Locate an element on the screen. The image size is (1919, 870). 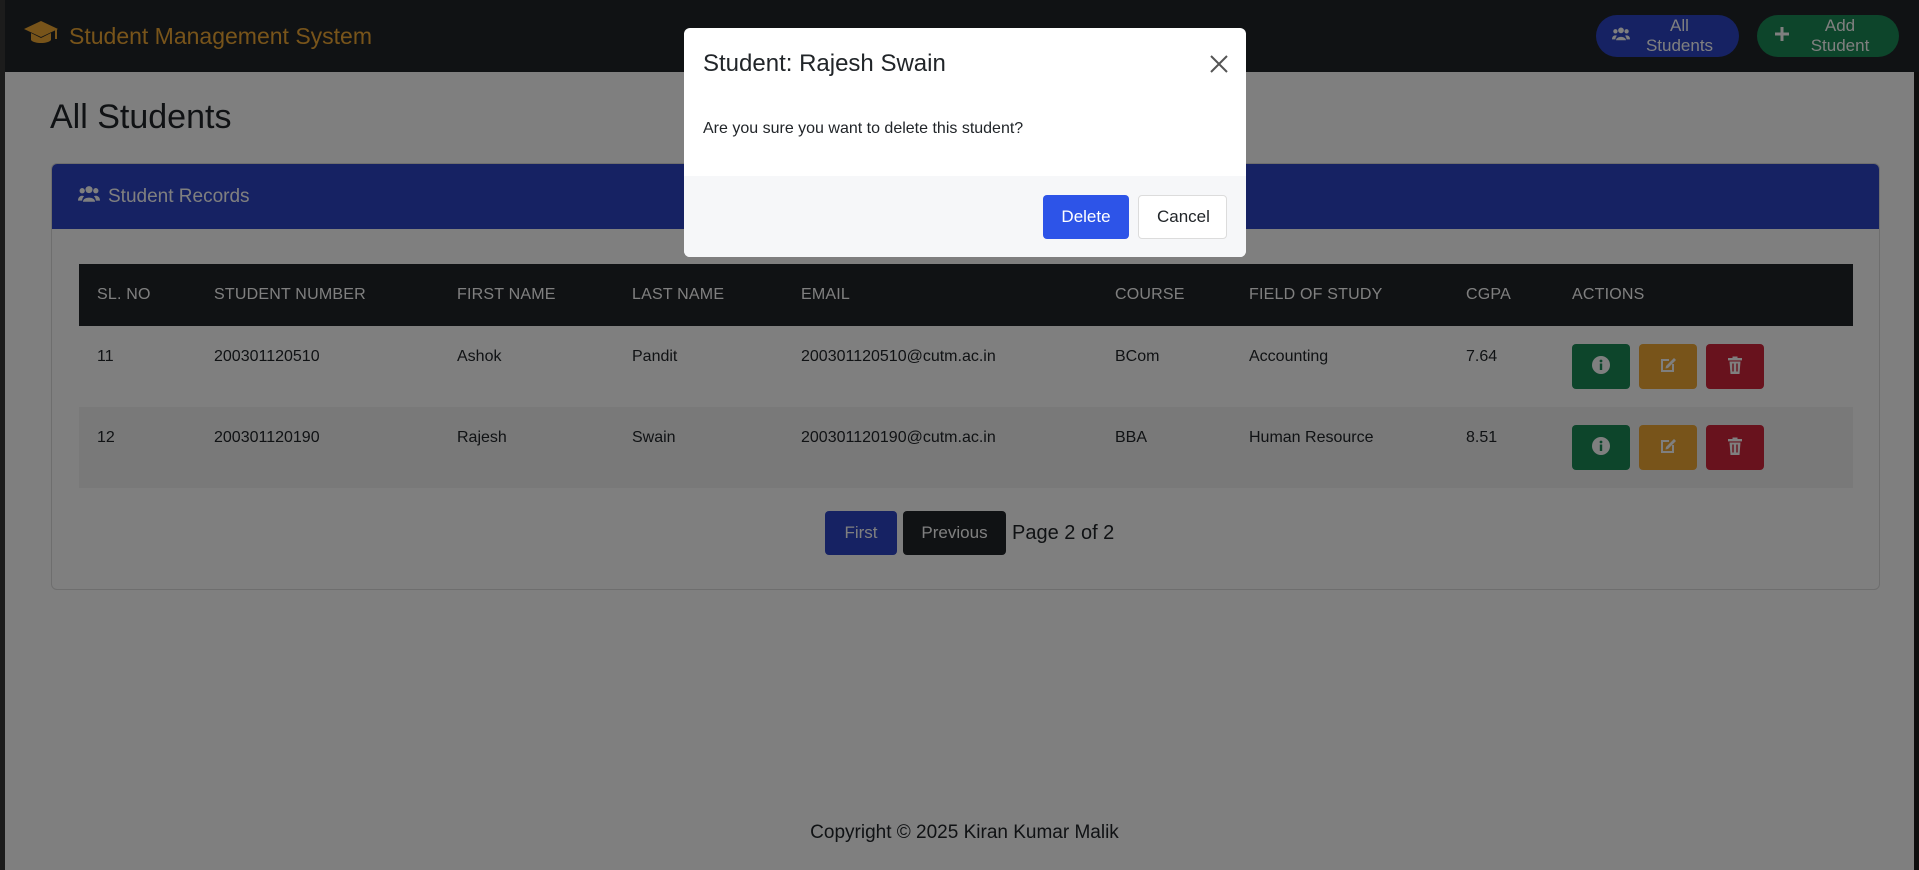
close-icon is located at coordinates (1219, 66).